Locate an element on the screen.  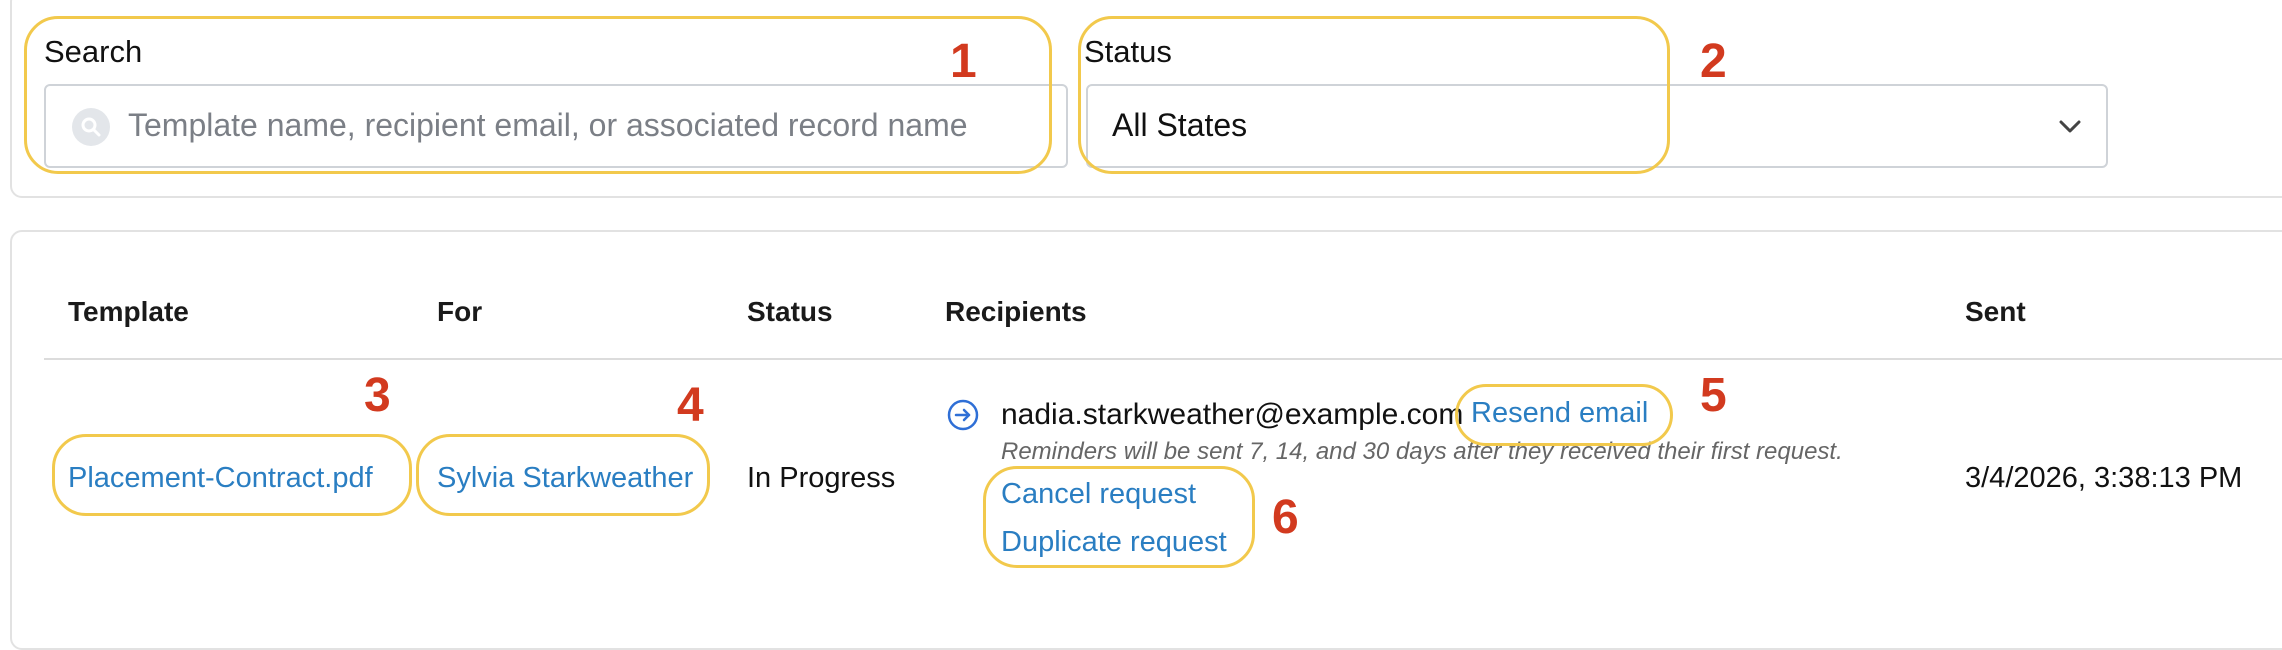
annotation-number-5: 5 is located at coordinates (1713, 395).